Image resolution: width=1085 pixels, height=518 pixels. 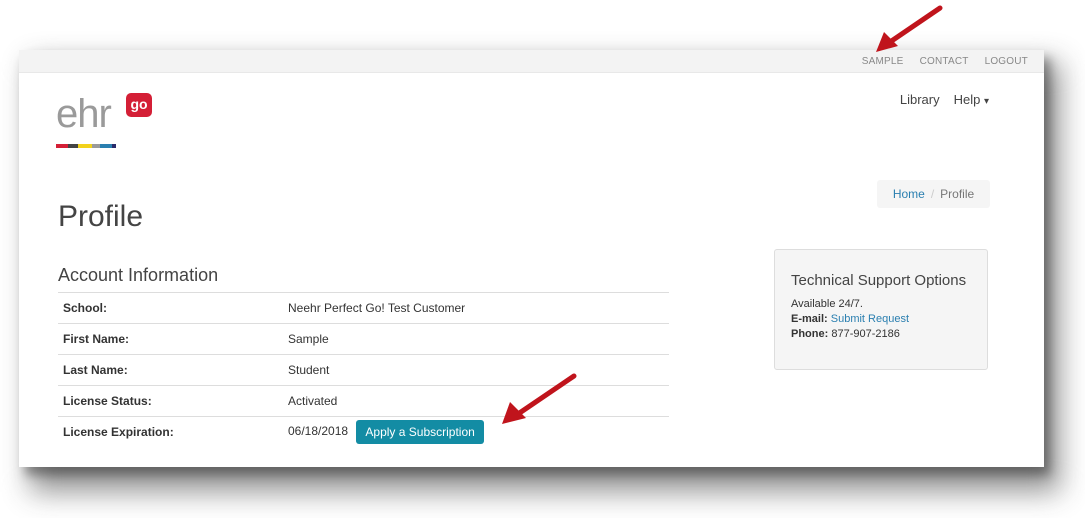 What do you see at coordinates (170, 431) in the screenshot?
I see `row-label-license-expiration: License Expiration:` at bounding box center [170, 431].